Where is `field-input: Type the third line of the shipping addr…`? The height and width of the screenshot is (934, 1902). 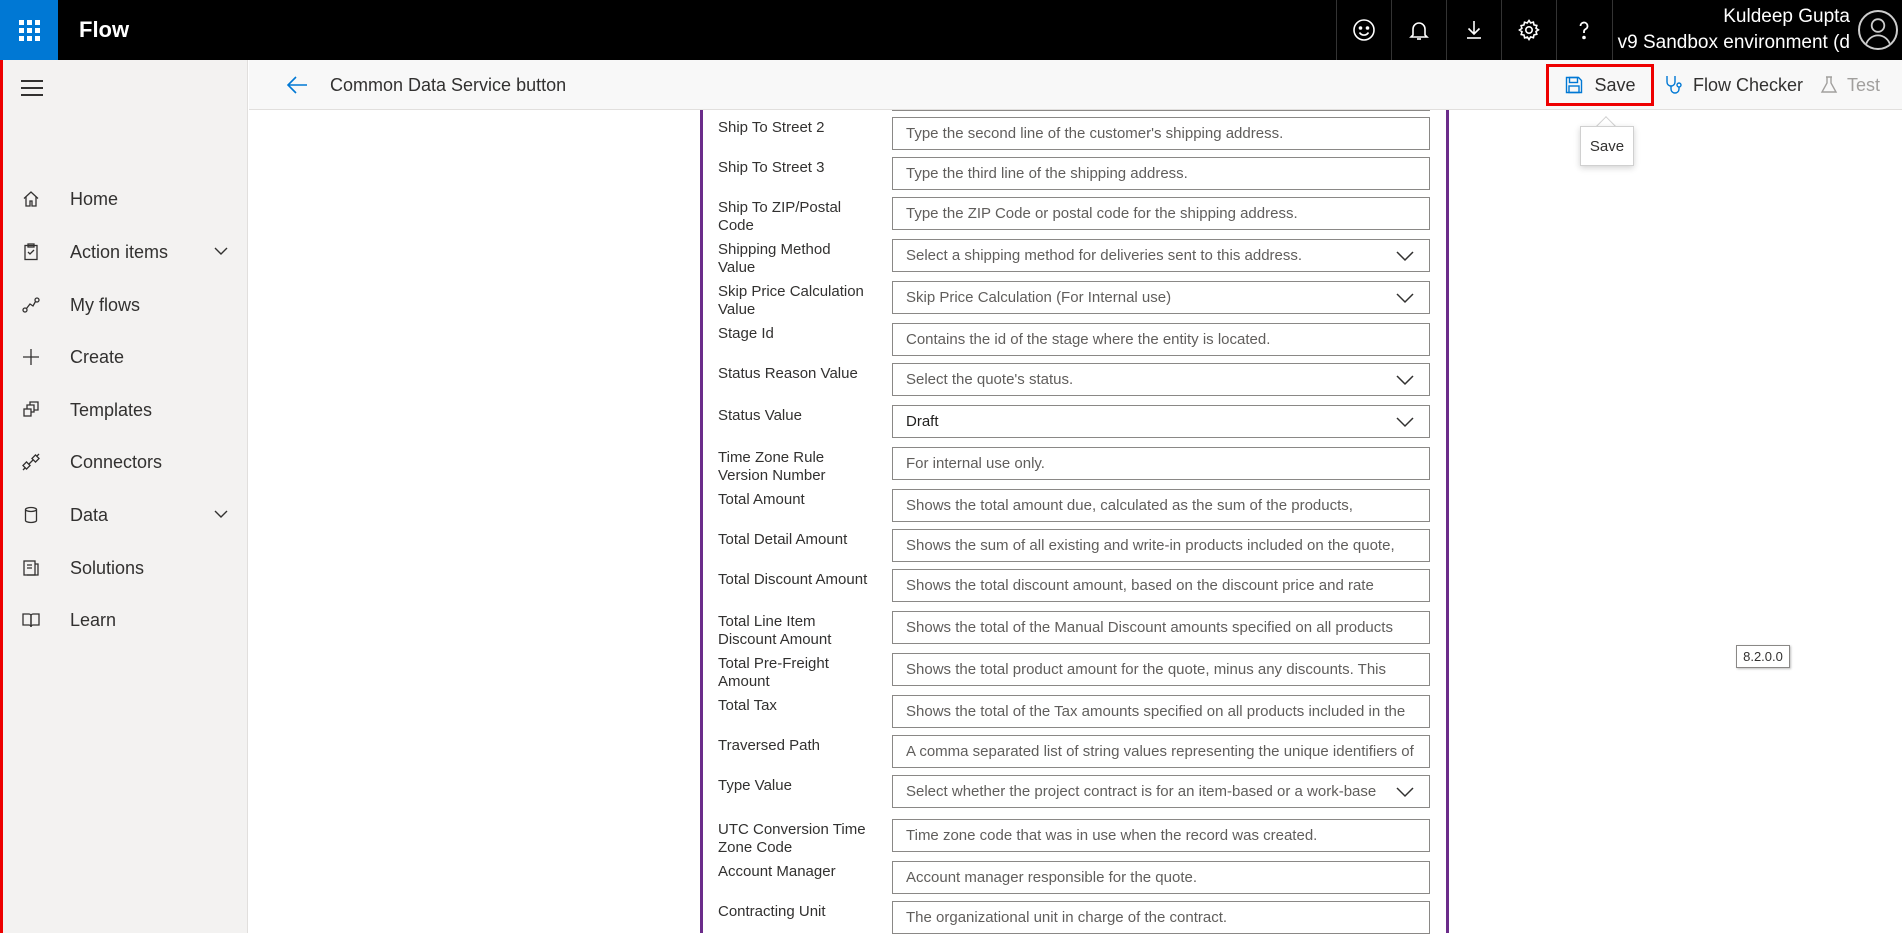
field-input: Type the third line of the shipping addr… is located at coordinates (1161, 173).